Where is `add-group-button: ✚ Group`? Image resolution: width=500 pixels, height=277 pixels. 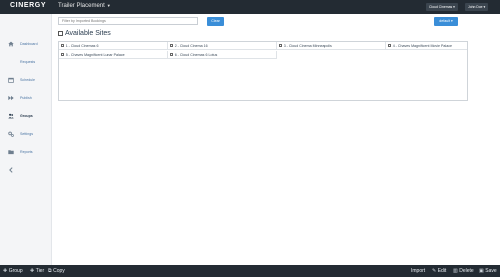
add-group-button: ✚ Group is located at coordinates (13, 271).